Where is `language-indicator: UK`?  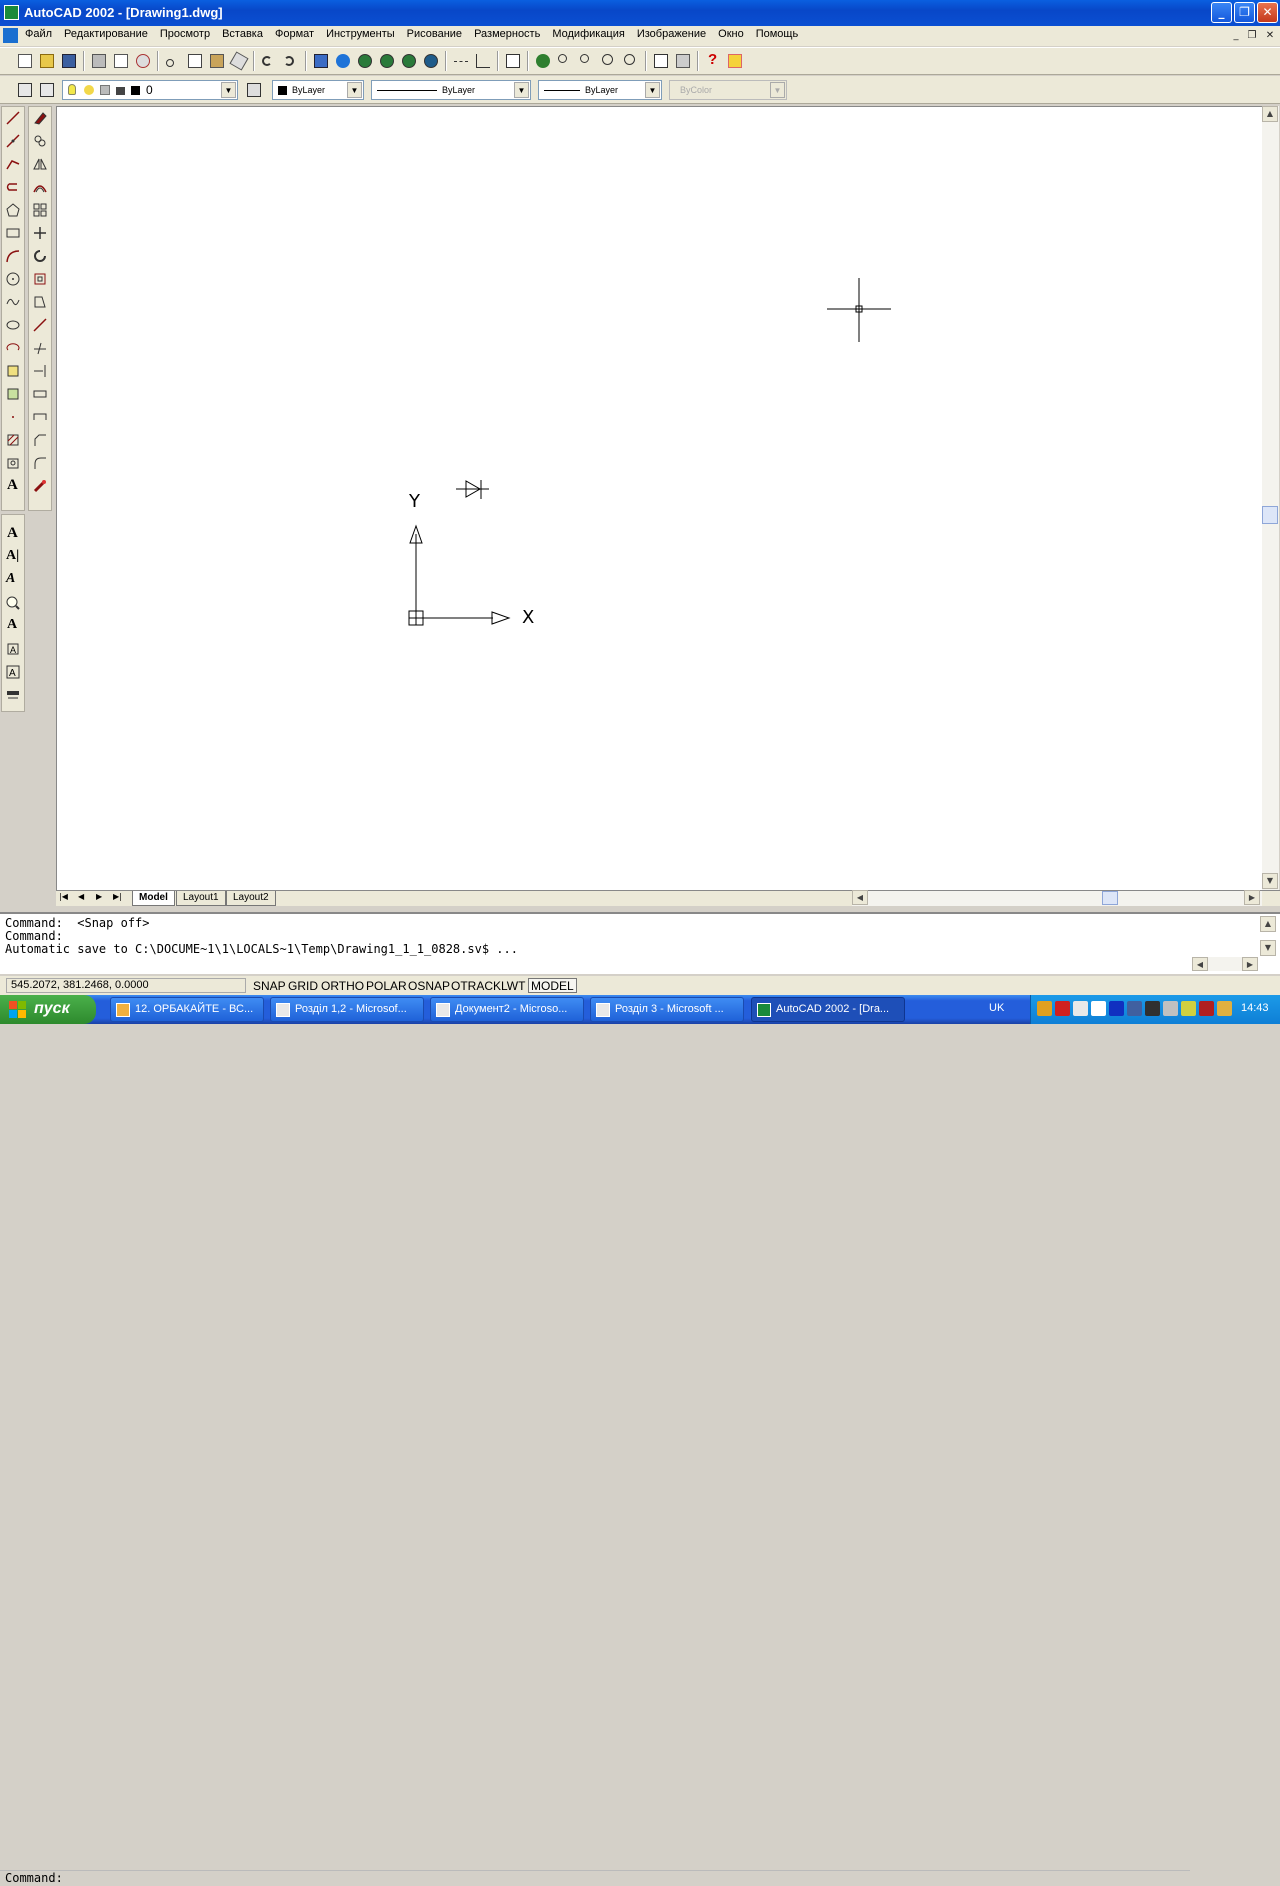 language-indicator: UK is located at coordinates (996, 1008).